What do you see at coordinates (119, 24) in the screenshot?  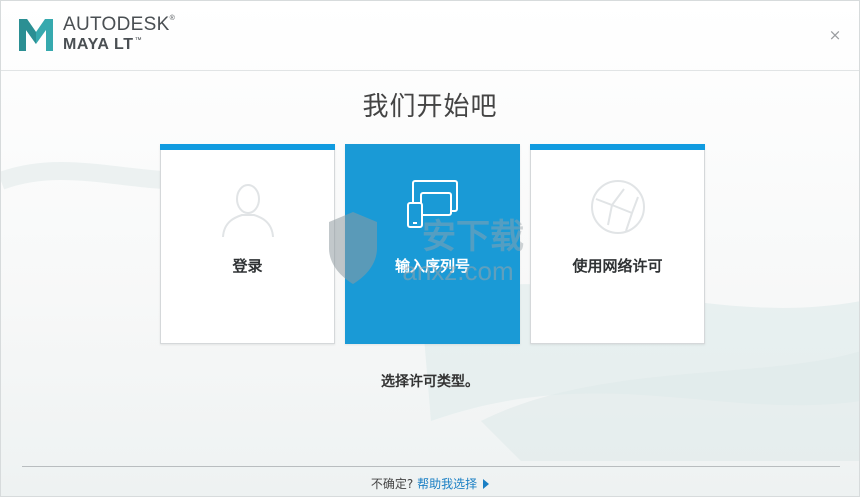 I see `brand-company: AUTODESK®` at bounding box center [119, 24].